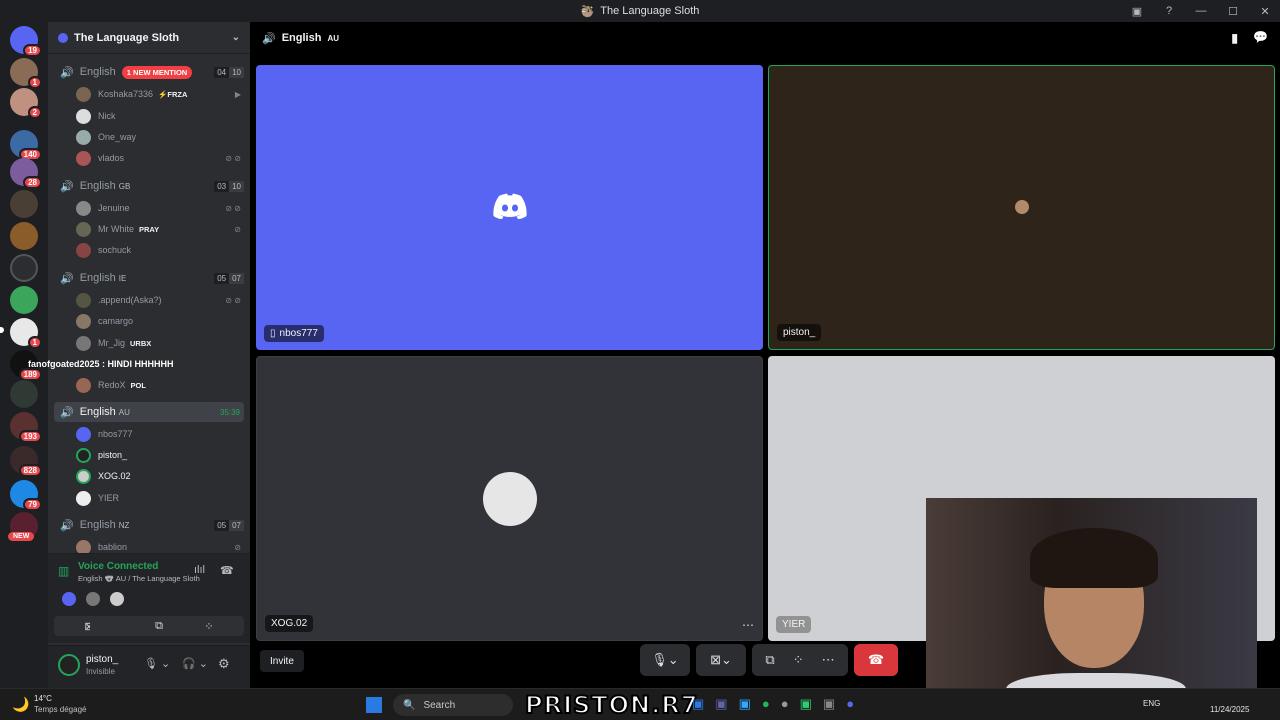  I want to click on microphone-icon: 🎙⌄, so click(665, 659).